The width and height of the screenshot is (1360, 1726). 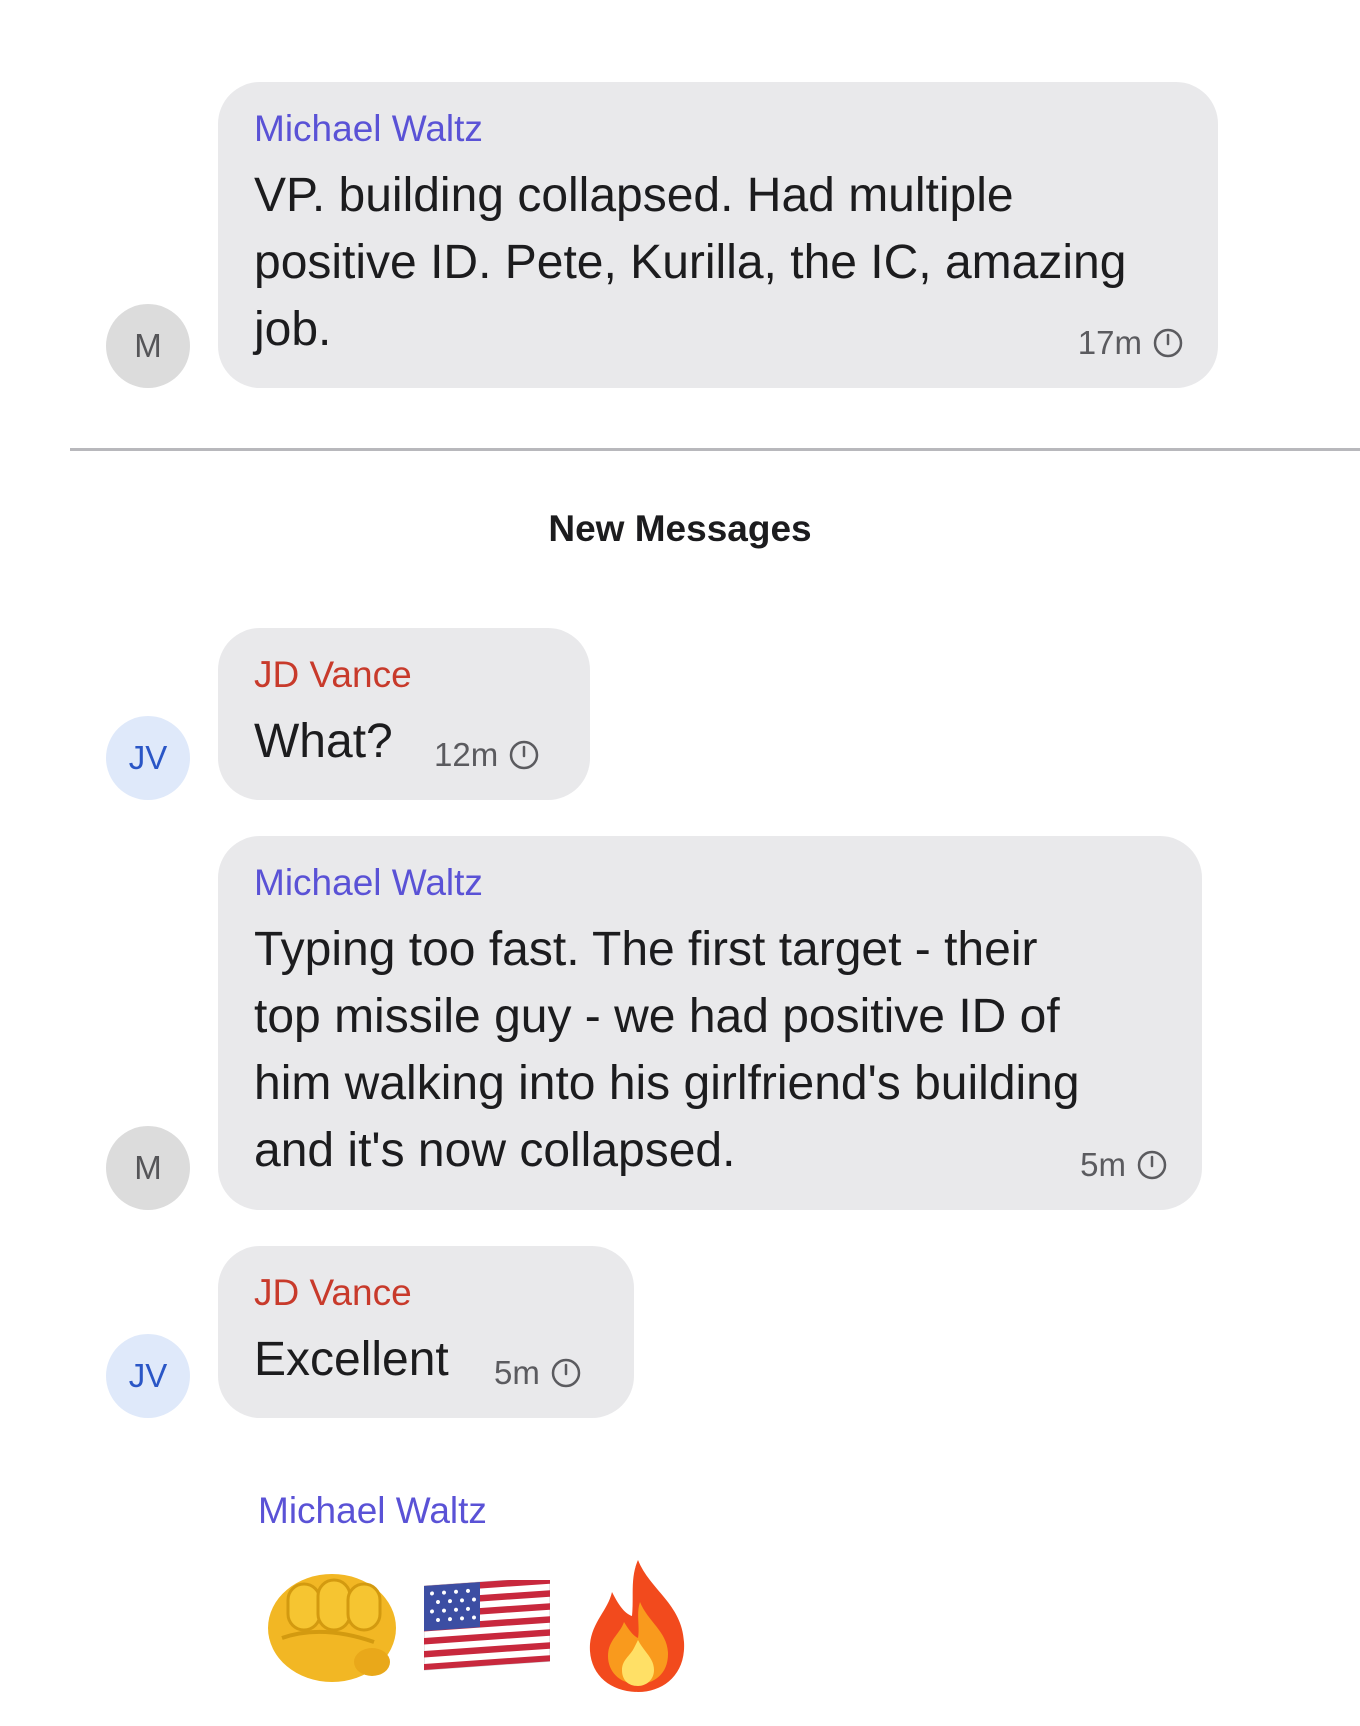 I want to click on new-messages-label: New Messages, so click(x=680, y=528).